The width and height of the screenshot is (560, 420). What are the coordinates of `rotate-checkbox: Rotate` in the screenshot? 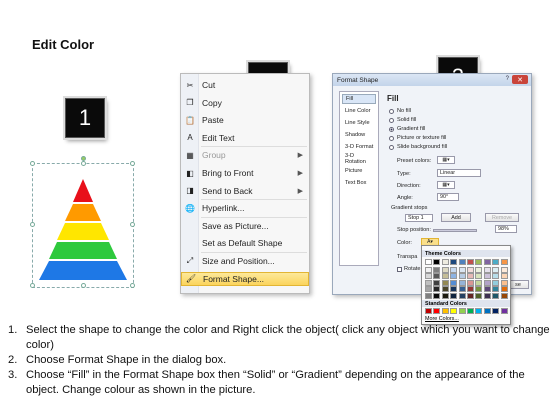 It's located at (408, 269).